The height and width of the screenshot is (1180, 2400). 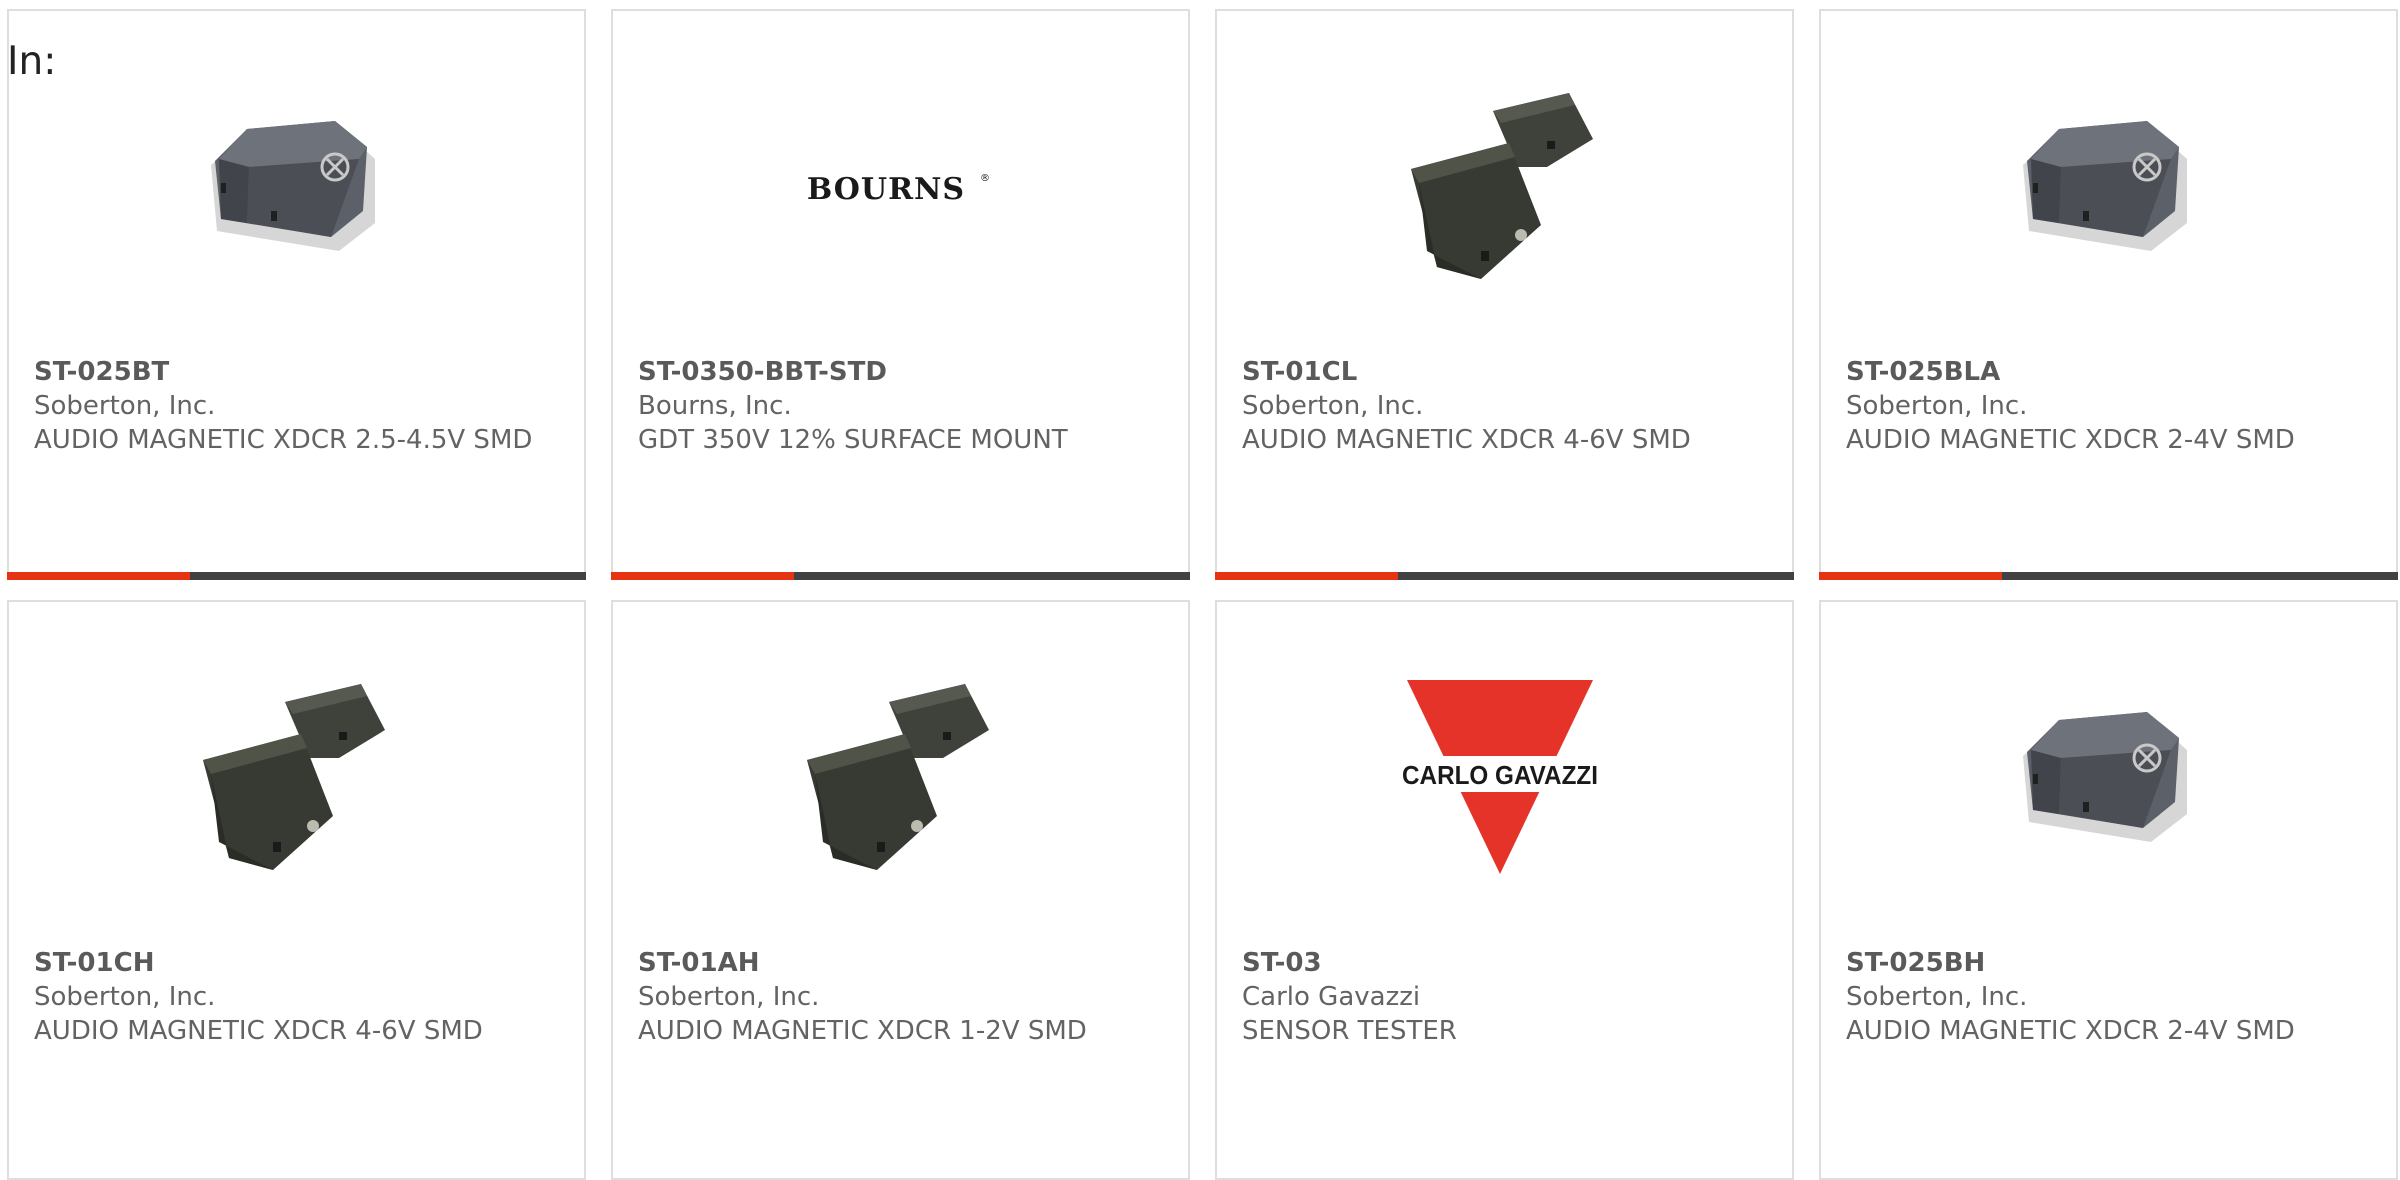 I want to click on manufacturer-name: Bourns, Inc., so click(x=715, y=406).